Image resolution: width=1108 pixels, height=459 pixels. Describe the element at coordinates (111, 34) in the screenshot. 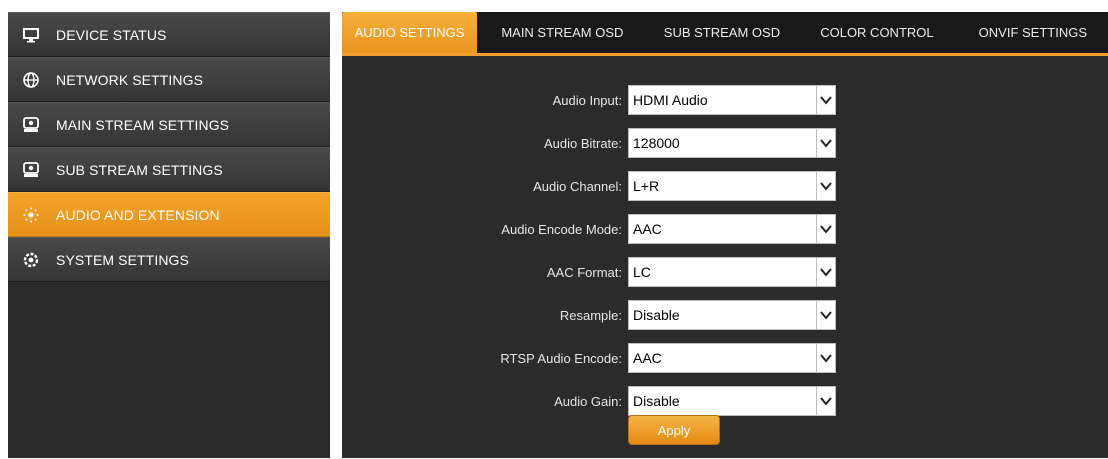

I see `sidebar-item-label: DEVICE STATUS` at that location.